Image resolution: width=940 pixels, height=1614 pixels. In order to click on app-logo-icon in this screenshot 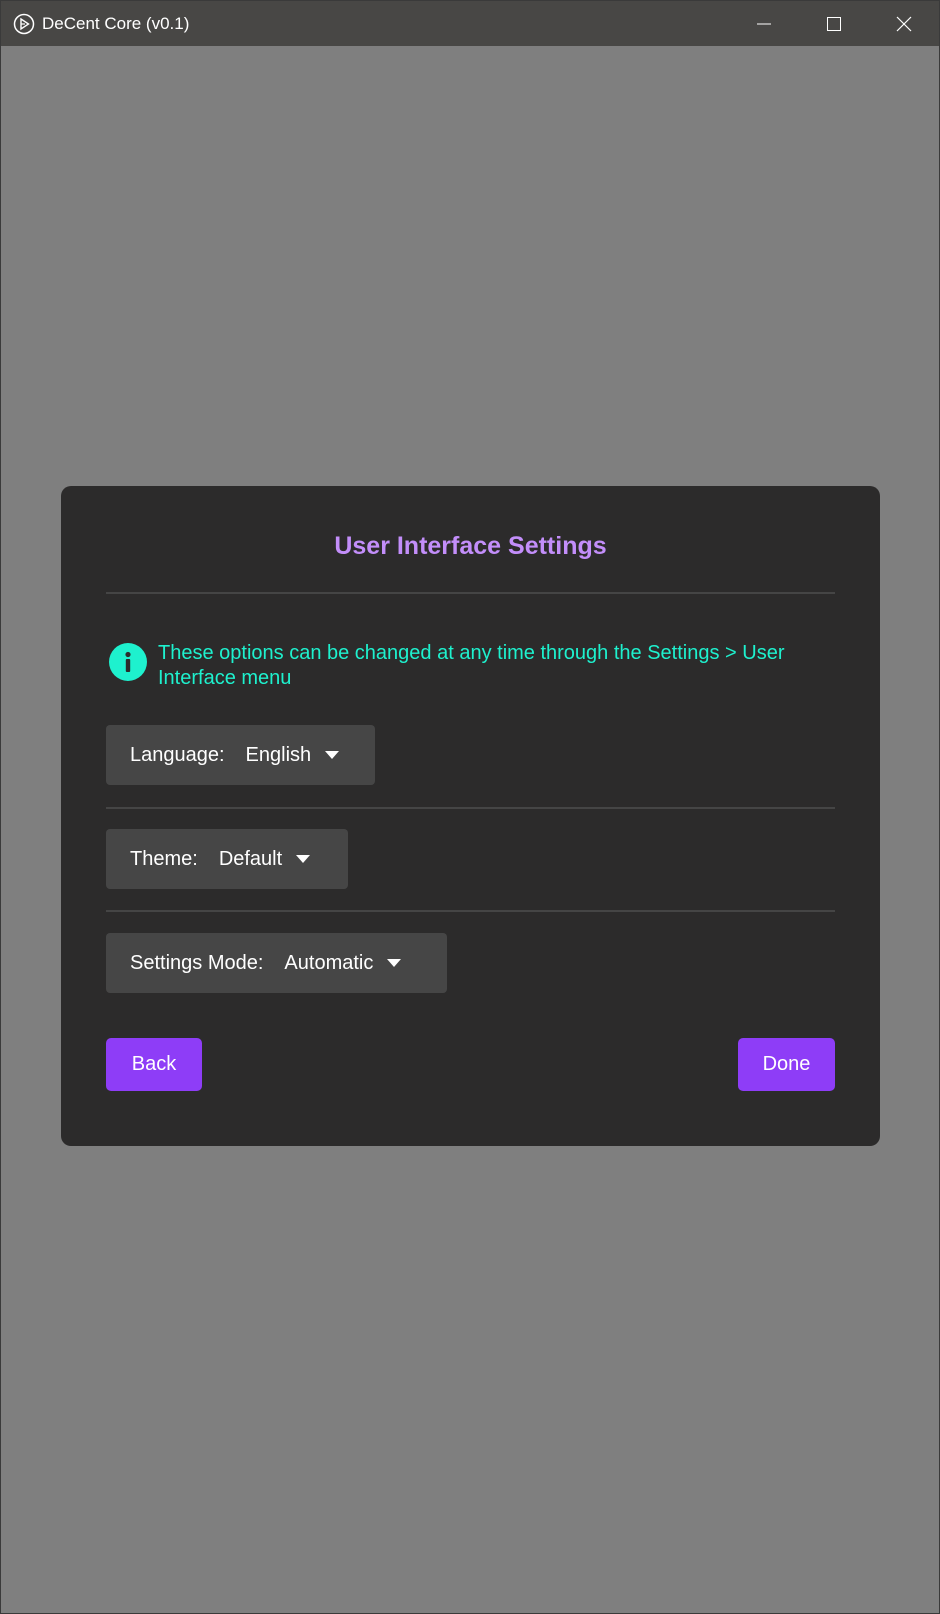, I will do `click(24, 24)`.